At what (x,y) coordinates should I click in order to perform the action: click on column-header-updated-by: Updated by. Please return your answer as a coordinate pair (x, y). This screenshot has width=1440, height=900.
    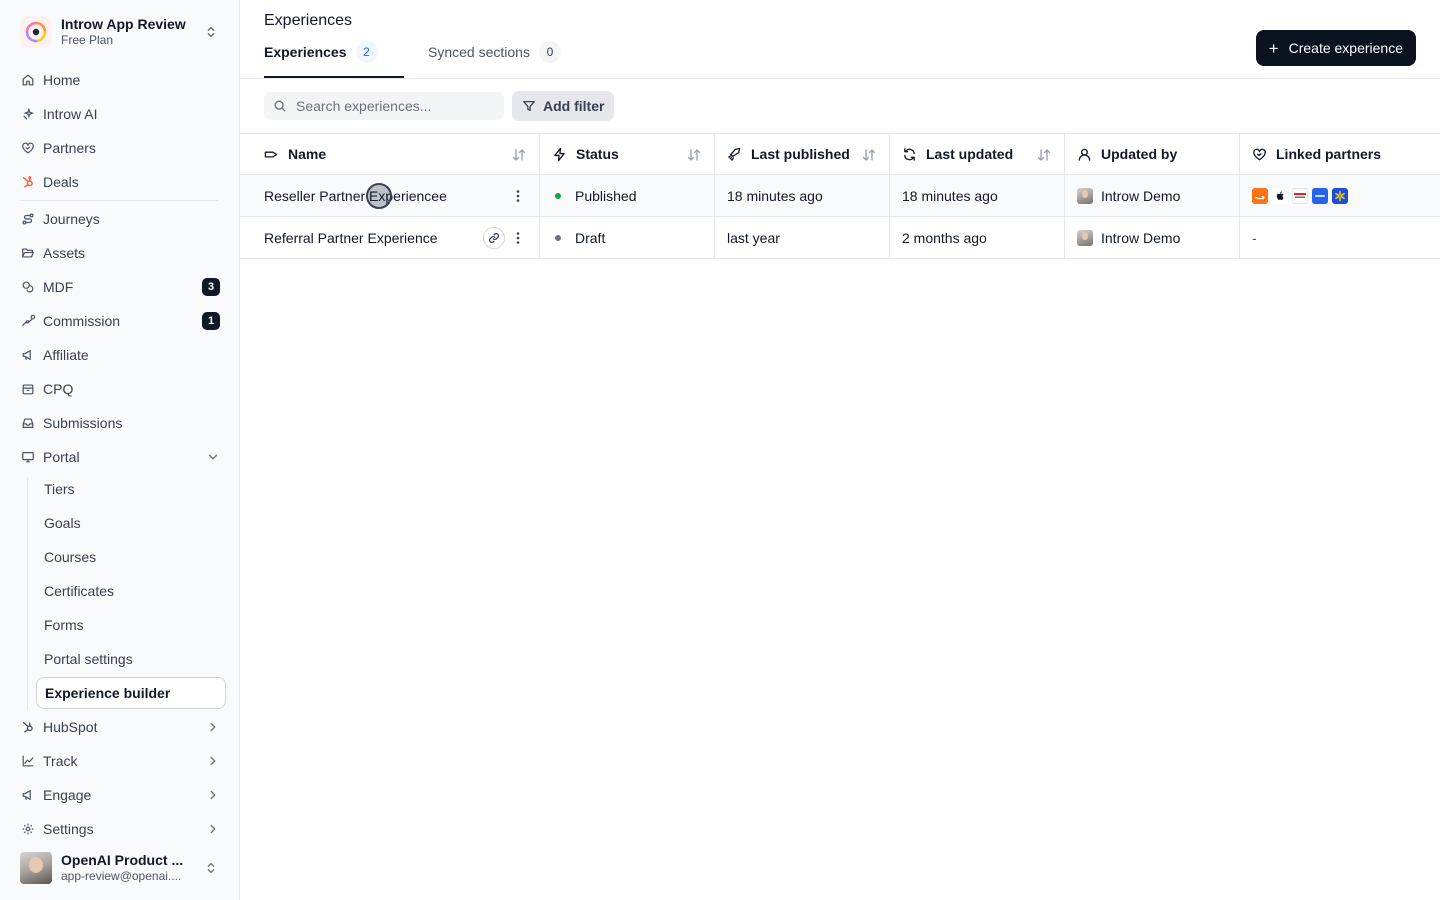
    Looking at the image, I should click on (1152, 154).